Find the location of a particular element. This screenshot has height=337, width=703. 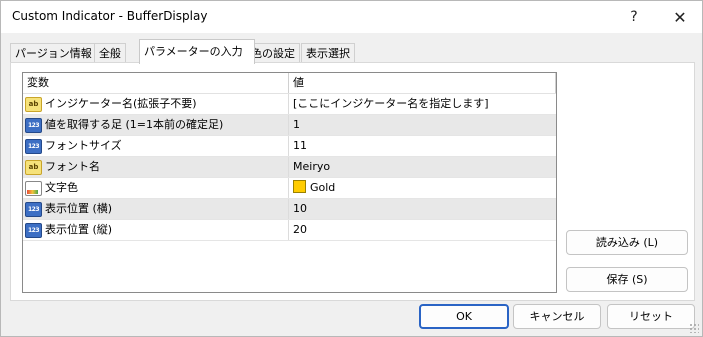

grid-header: 変数 値 is located at coordinates (289, 83).